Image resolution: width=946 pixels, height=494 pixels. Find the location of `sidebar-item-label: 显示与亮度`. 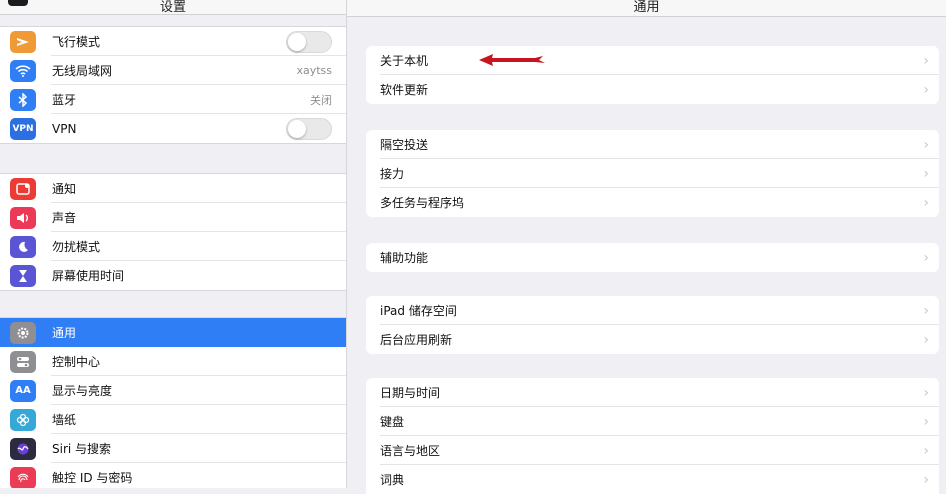

sidebar-item-label: 显示与亮度 is located at coordinates (82, 391).